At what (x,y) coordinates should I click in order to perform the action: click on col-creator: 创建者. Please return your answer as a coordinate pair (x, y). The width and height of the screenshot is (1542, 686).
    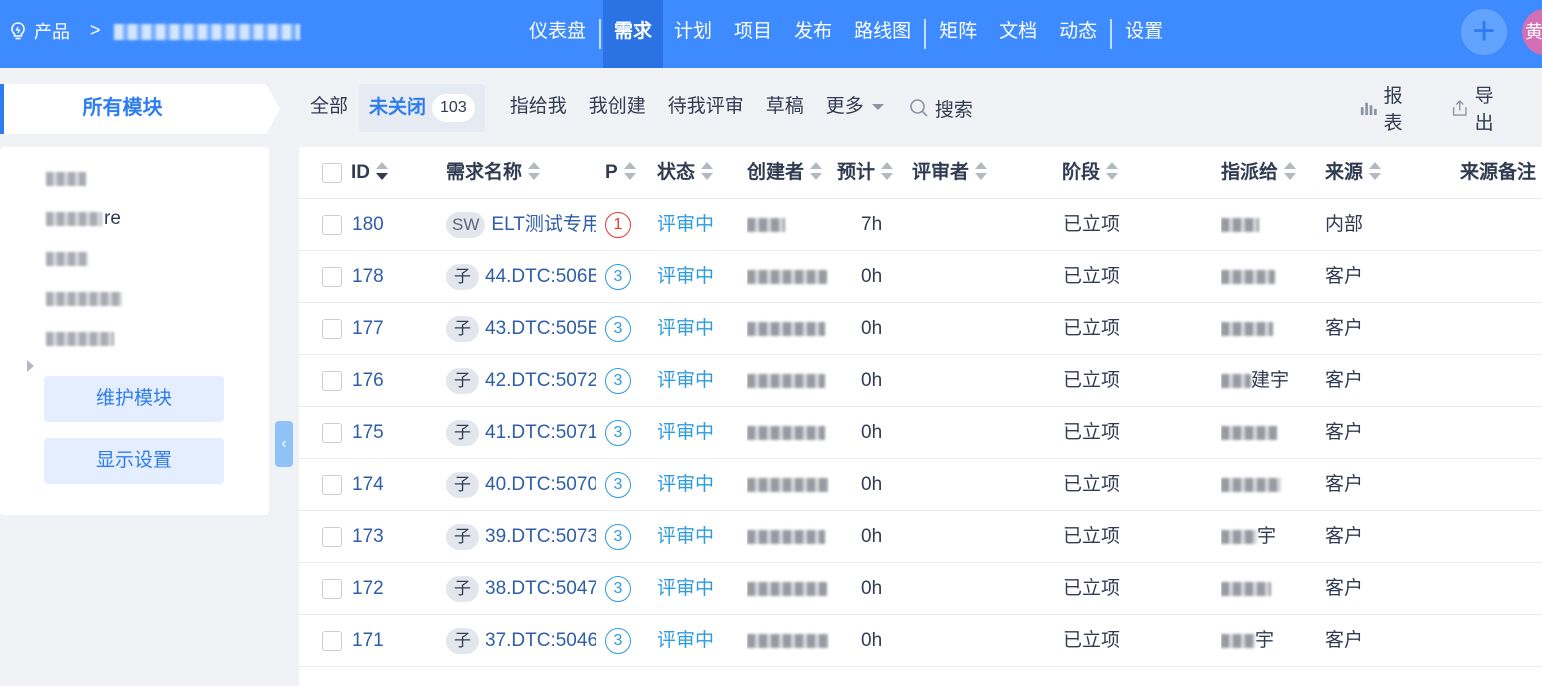
    Looking at the image, I should click on (785, 173).